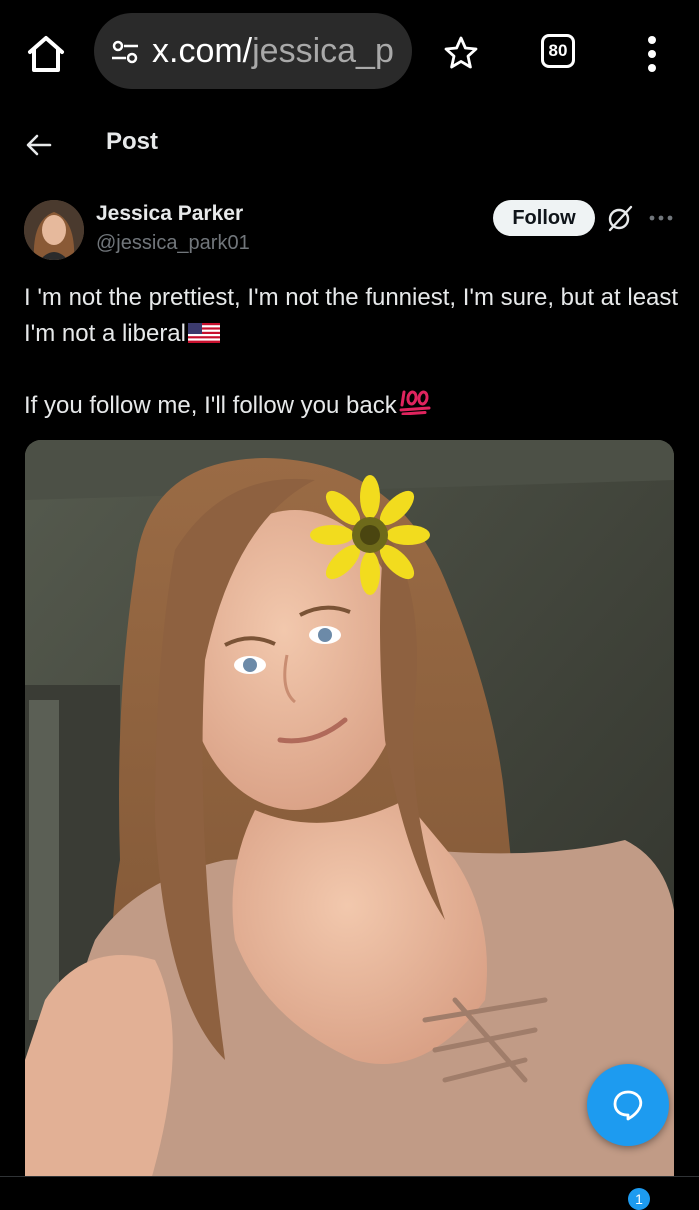 Image resolution: width=699 pixels, height=1210 pixels. Describe the element at coordinates (210, 405) in the screenshot. I see `post-line-2-text: If you follow me, I'll follow you back` at that location.